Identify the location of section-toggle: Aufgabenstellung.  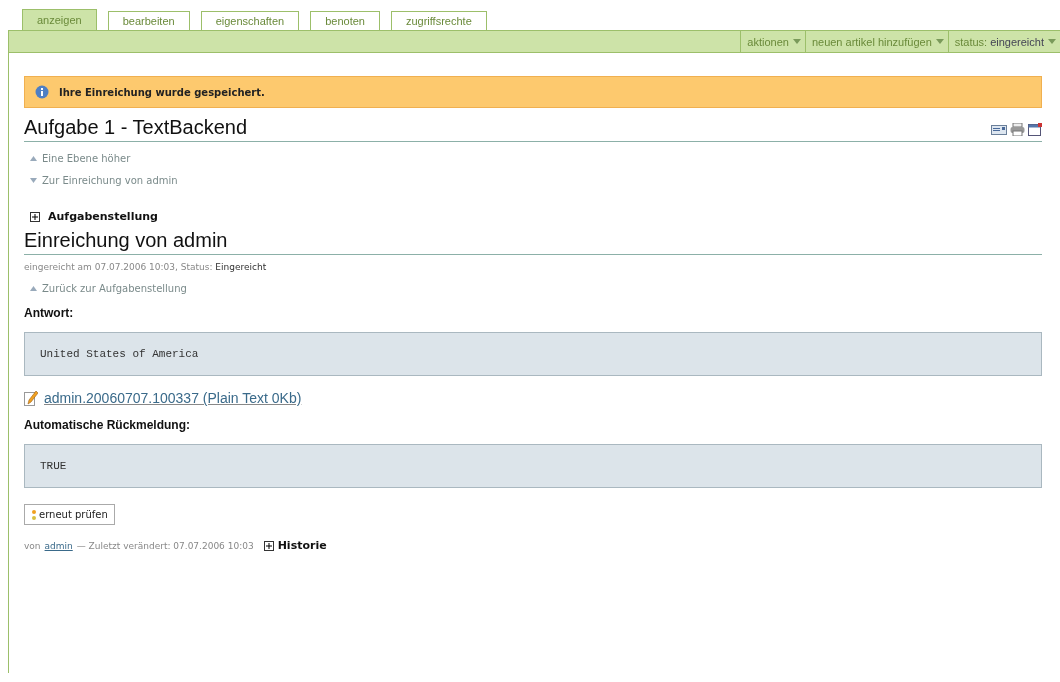
(103, 216).